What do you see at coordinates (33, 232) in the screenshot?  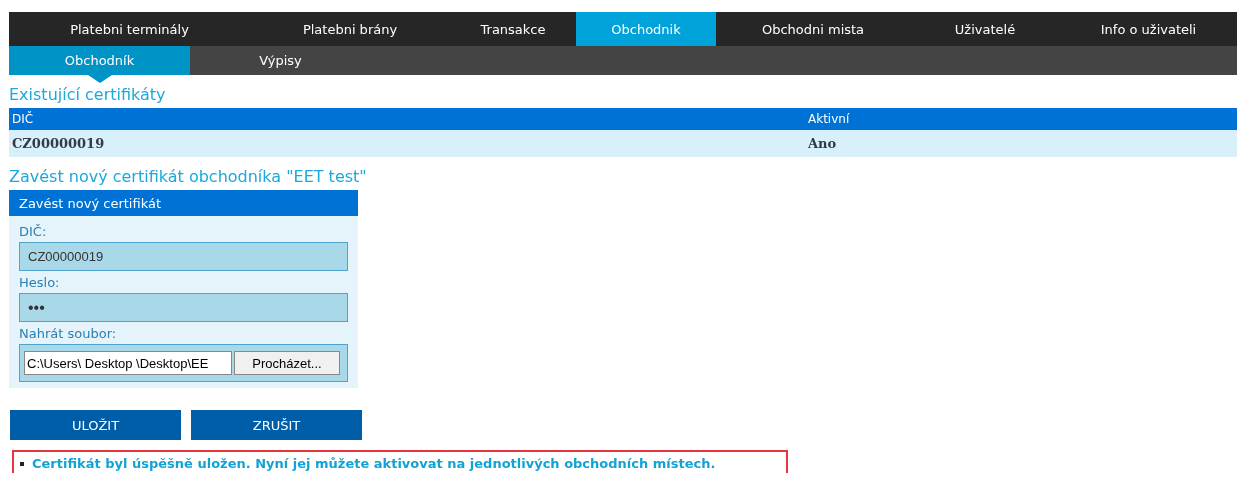 I see `field-label: DIČ:` at bounding box center [33, 232].